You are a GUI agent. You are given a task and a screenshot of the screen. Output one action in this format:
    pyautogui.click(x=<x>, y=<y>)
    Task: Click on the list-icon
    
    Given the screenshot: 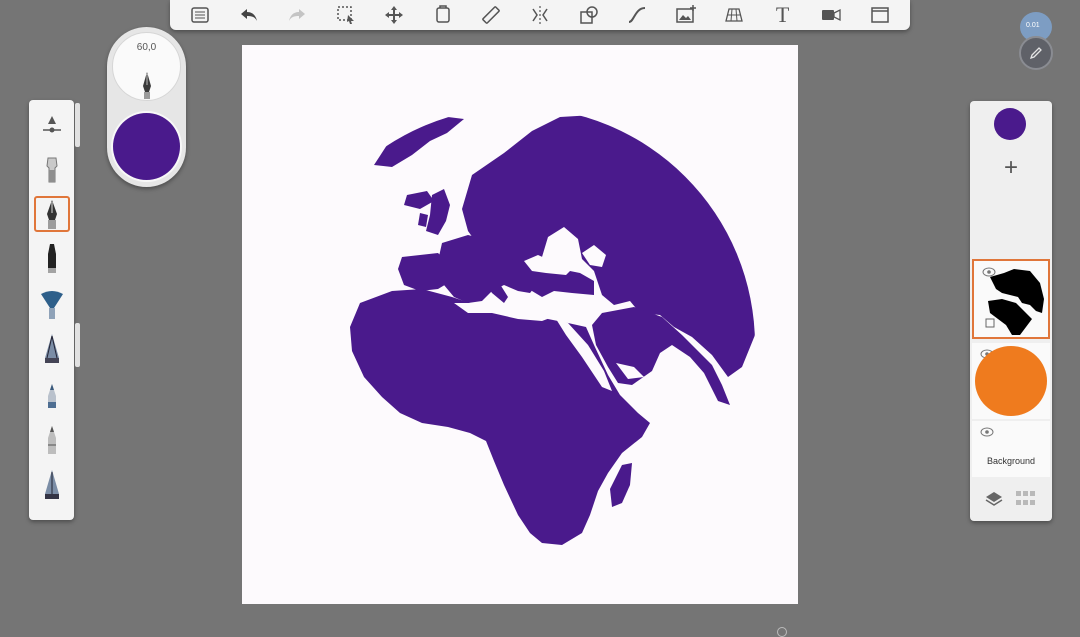 What is the action you would take?
    pyautogui.click(x=200, y=15)
    